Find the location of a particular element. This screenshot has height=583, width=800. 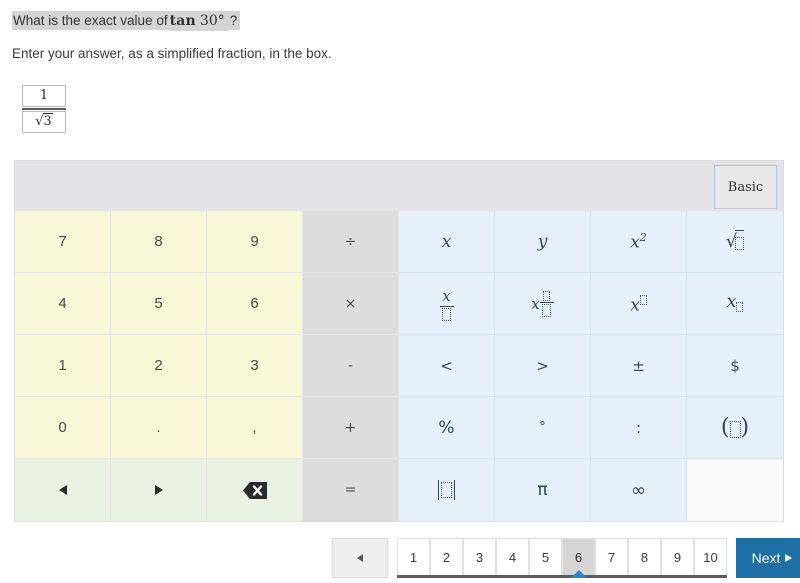

key-9: 9 is located at coordinates (255, 242).